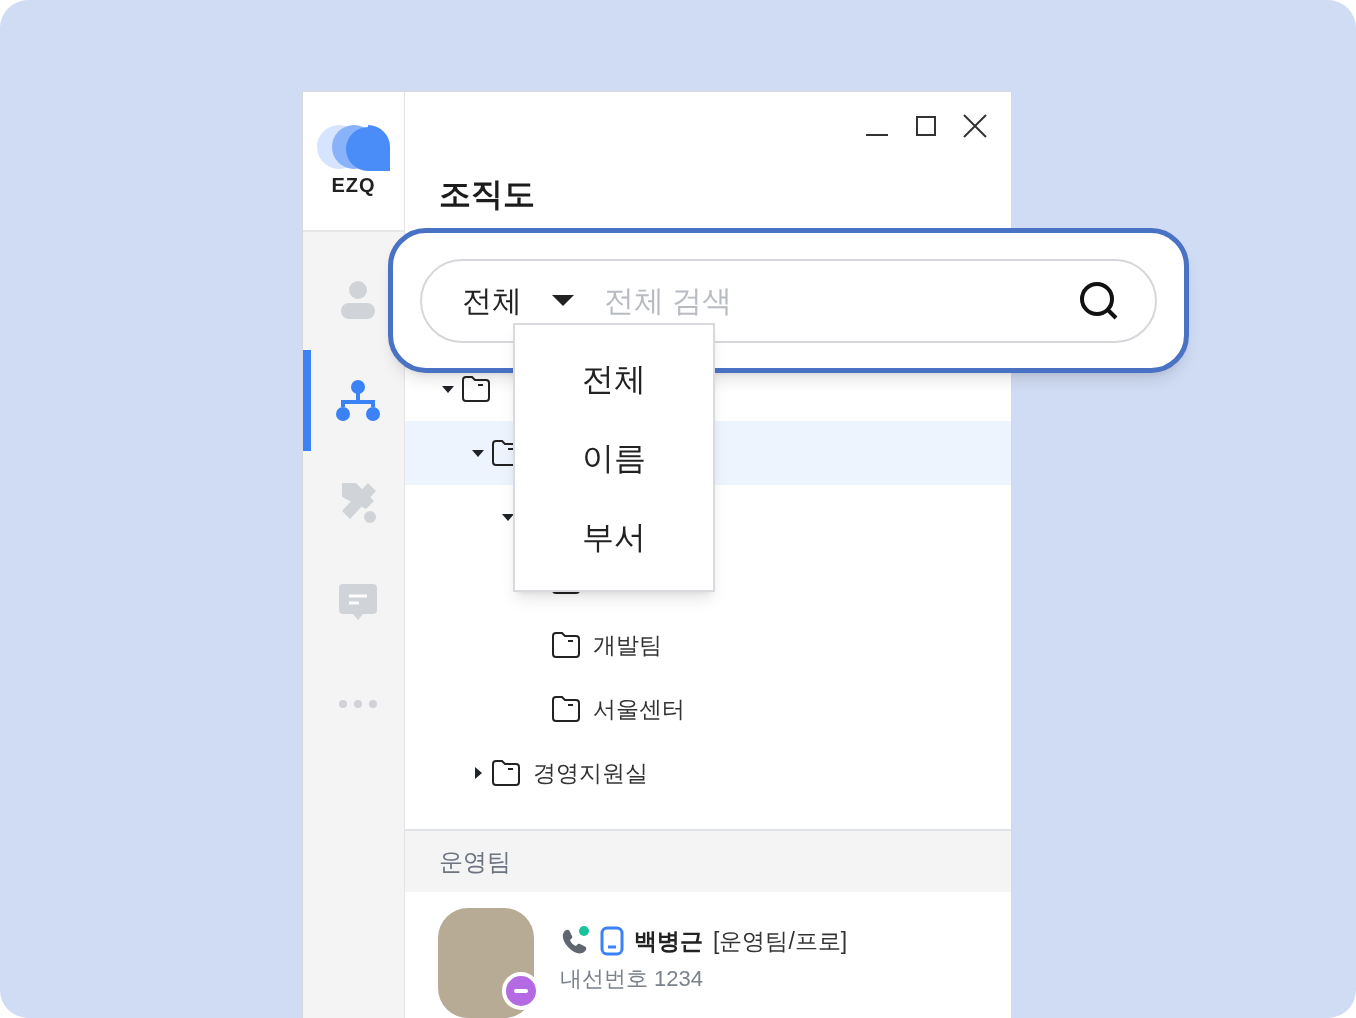  I want to click on person-position: [운영팀/프로], so click(780, 941).